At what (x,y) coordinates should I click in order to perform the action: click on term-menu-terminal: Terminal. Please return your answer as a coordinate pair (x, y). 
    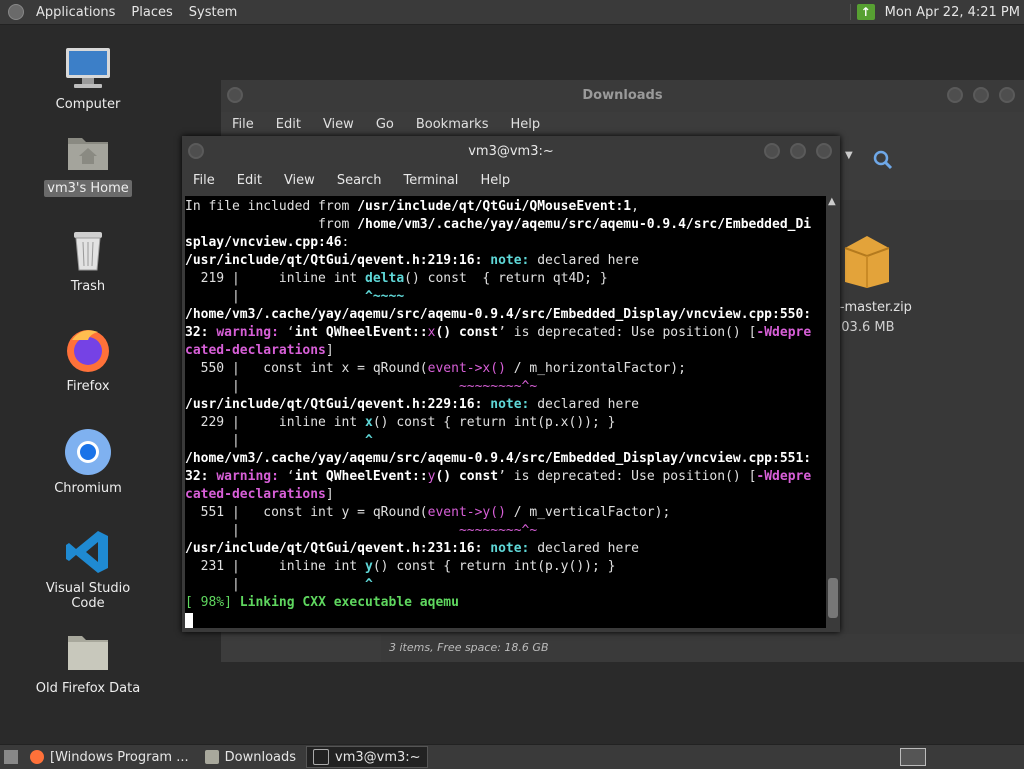
    Looking at the image, I should click on (430, 180).